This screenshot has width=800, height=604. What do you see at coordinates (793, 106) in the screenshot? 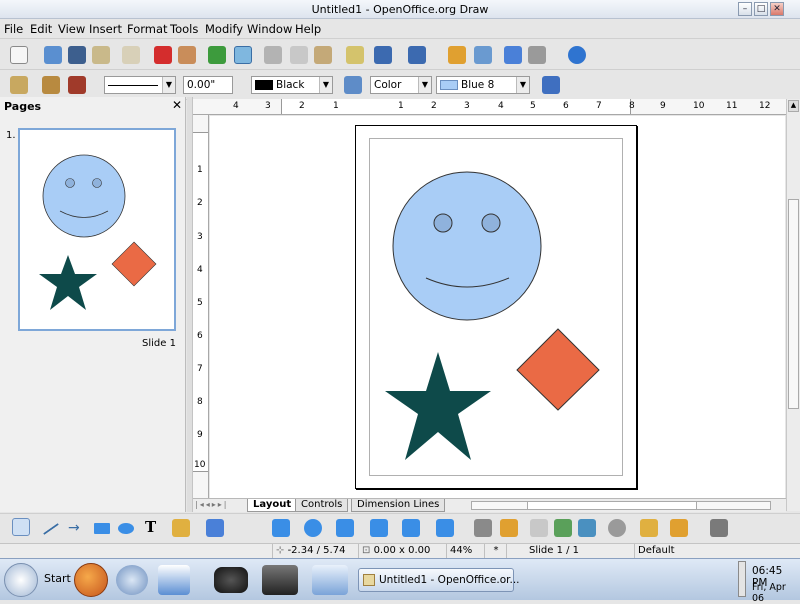
I see `scroll-up-icon: ▲` at bounding box center [793, 106].